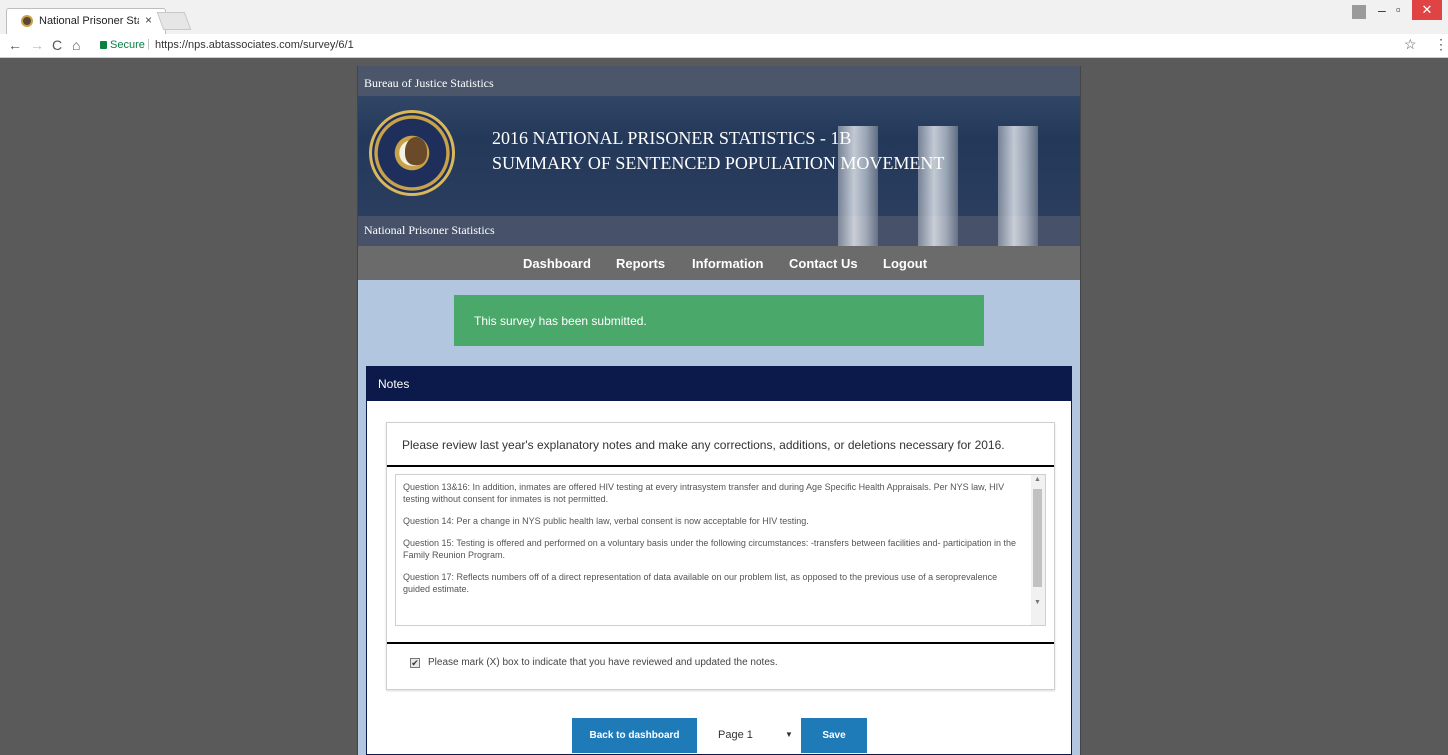 The height and width of the screenshot is (755, 1448). Describe the element at coordinates (823, 263) in the screenshot. I see `nav-contact-us: Contact Us` at that location.